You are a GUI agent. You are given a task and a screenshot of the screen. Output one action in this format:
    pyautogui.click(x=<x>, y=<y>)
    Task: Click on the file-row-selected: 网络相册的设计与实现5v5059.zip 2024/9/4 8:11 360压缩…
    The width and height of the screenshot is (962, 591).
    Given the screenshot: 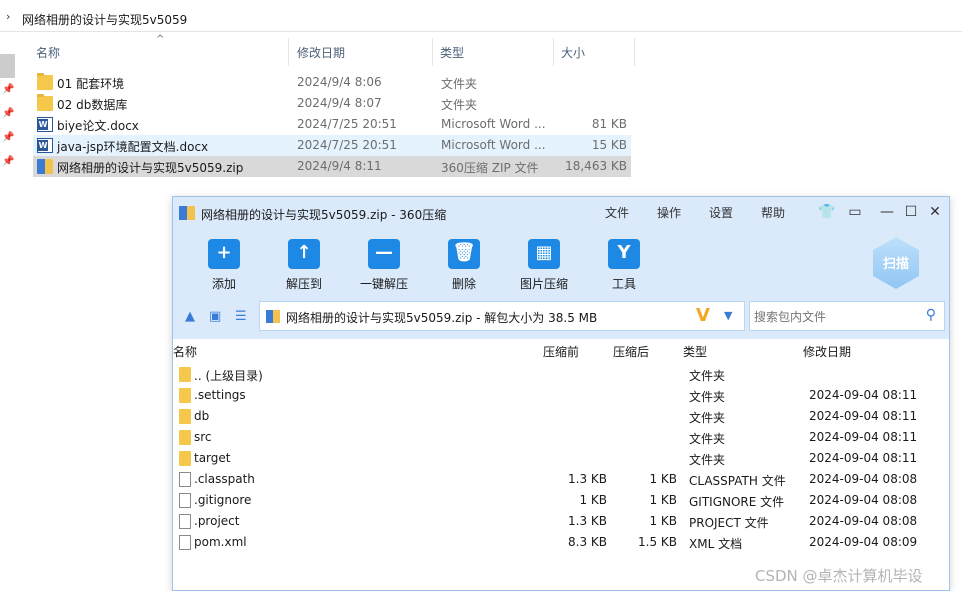 What is the action you would take?
    pyautogui.click(x=332, y=166)
    